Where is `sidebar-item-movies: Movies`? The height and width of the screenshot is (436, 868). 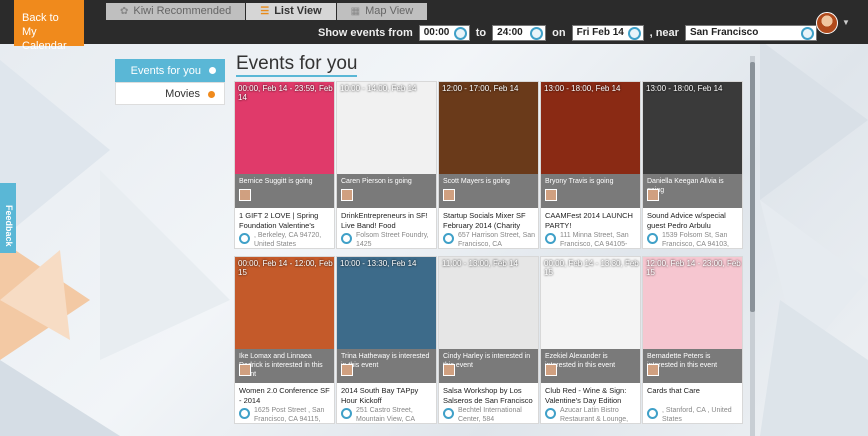
sidebar-item-movies: Movies is located at coordinates (170, 93).